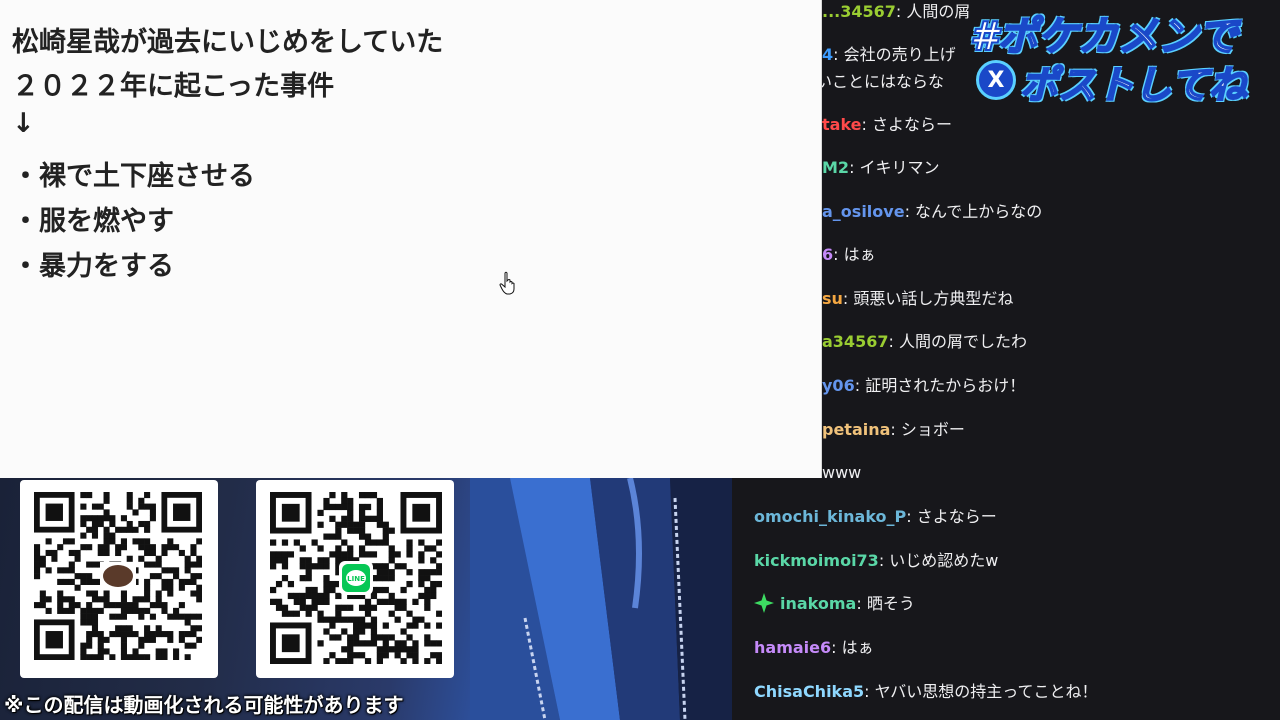 This screenshot has width=1280, height=720. I want to click on line-app-icon: LINE, so click(356, 578).